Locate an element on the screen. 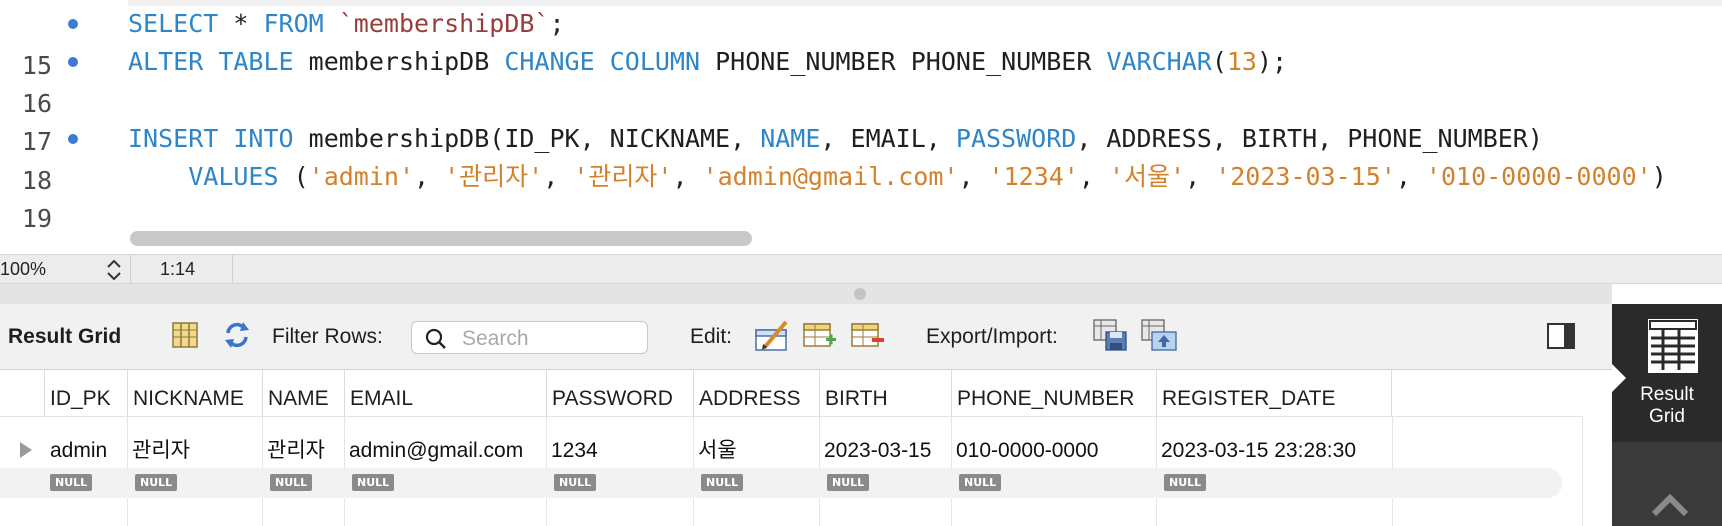 The image size is (1722, 526). table-cell: 서울 is located at coordinates (717, 451).